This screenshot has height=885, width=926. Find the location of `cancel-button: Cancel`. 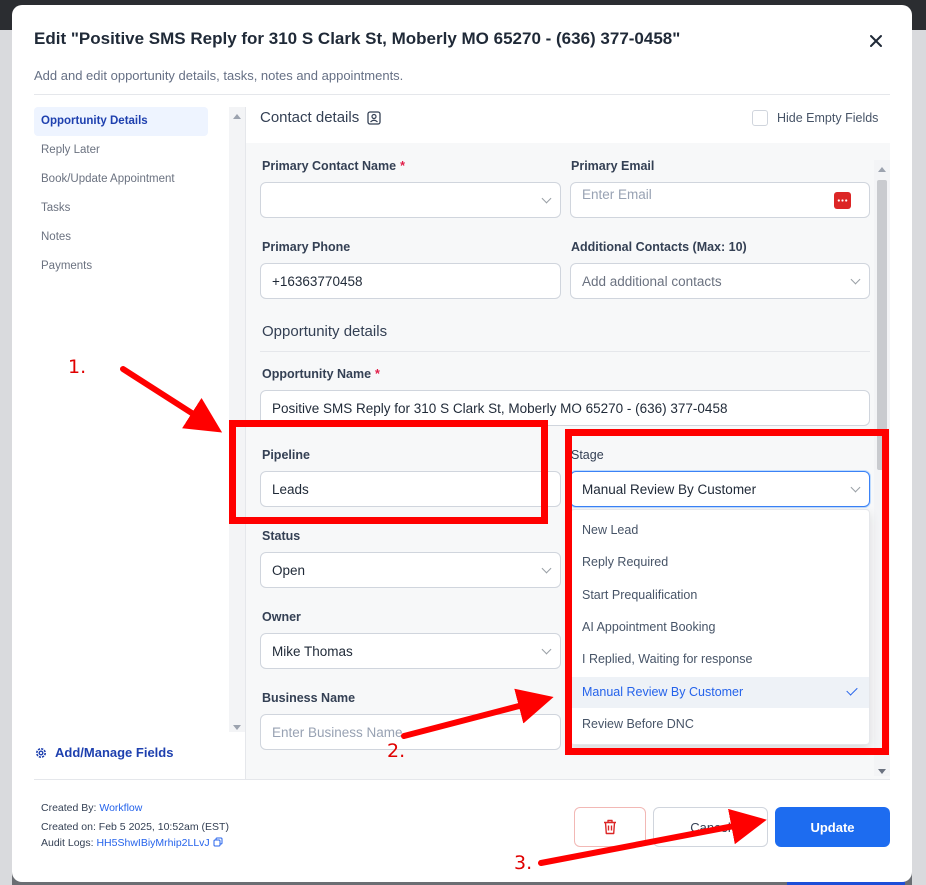

cancel-button: Cancel is located at coordinates (710, 827).